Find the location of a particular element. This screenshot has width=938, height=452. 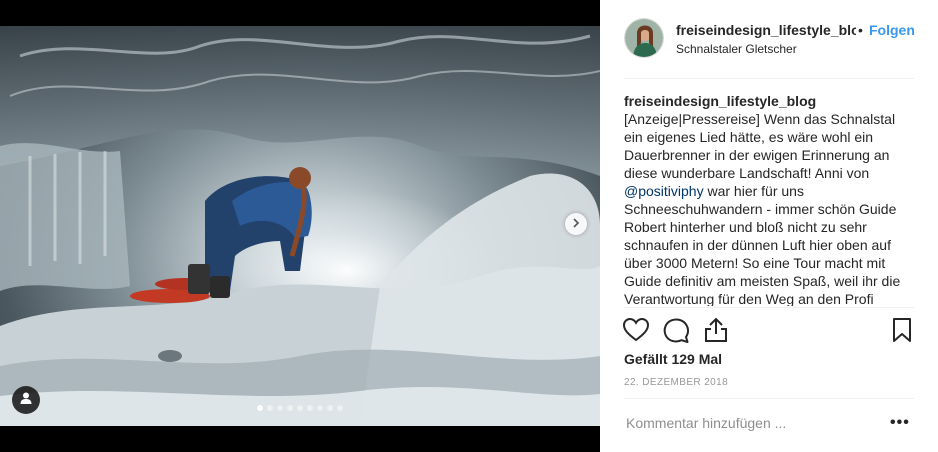

comment-bubble-icon is located at coordinates (676, 333).